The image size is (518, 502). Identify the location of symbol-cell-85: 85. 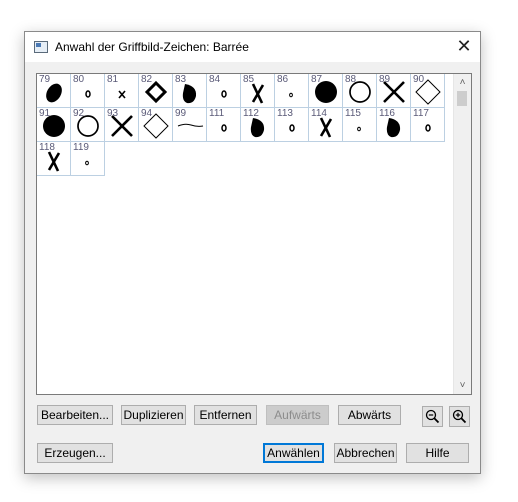
(258, 91).